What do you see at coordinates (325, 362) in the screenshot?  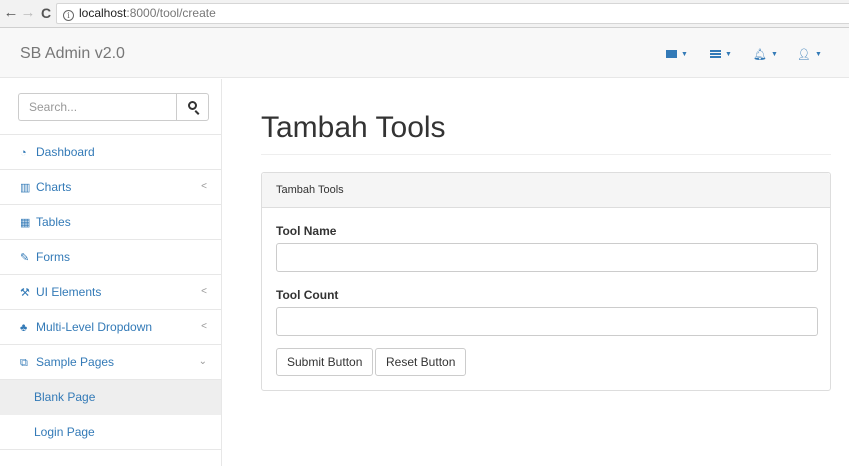 I see `submit-button: Submit Button` at bounding box center [325, 362].